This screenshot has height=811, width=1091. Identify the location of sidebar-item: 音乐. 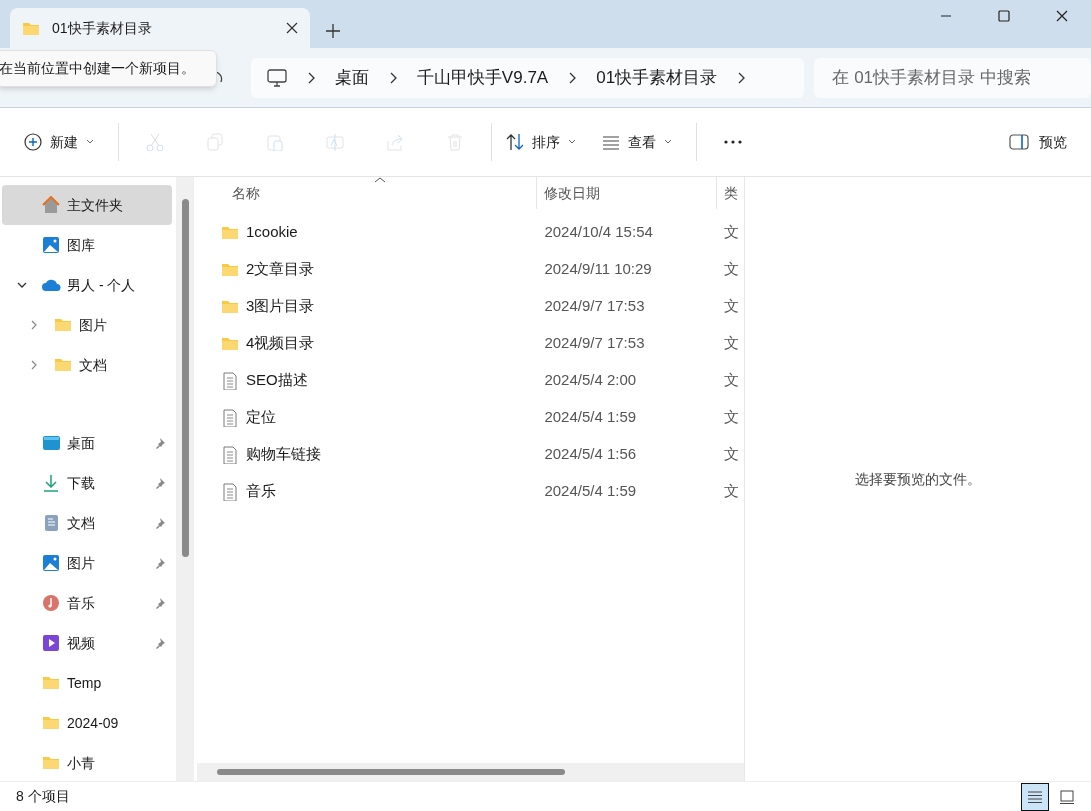
(87, 603).